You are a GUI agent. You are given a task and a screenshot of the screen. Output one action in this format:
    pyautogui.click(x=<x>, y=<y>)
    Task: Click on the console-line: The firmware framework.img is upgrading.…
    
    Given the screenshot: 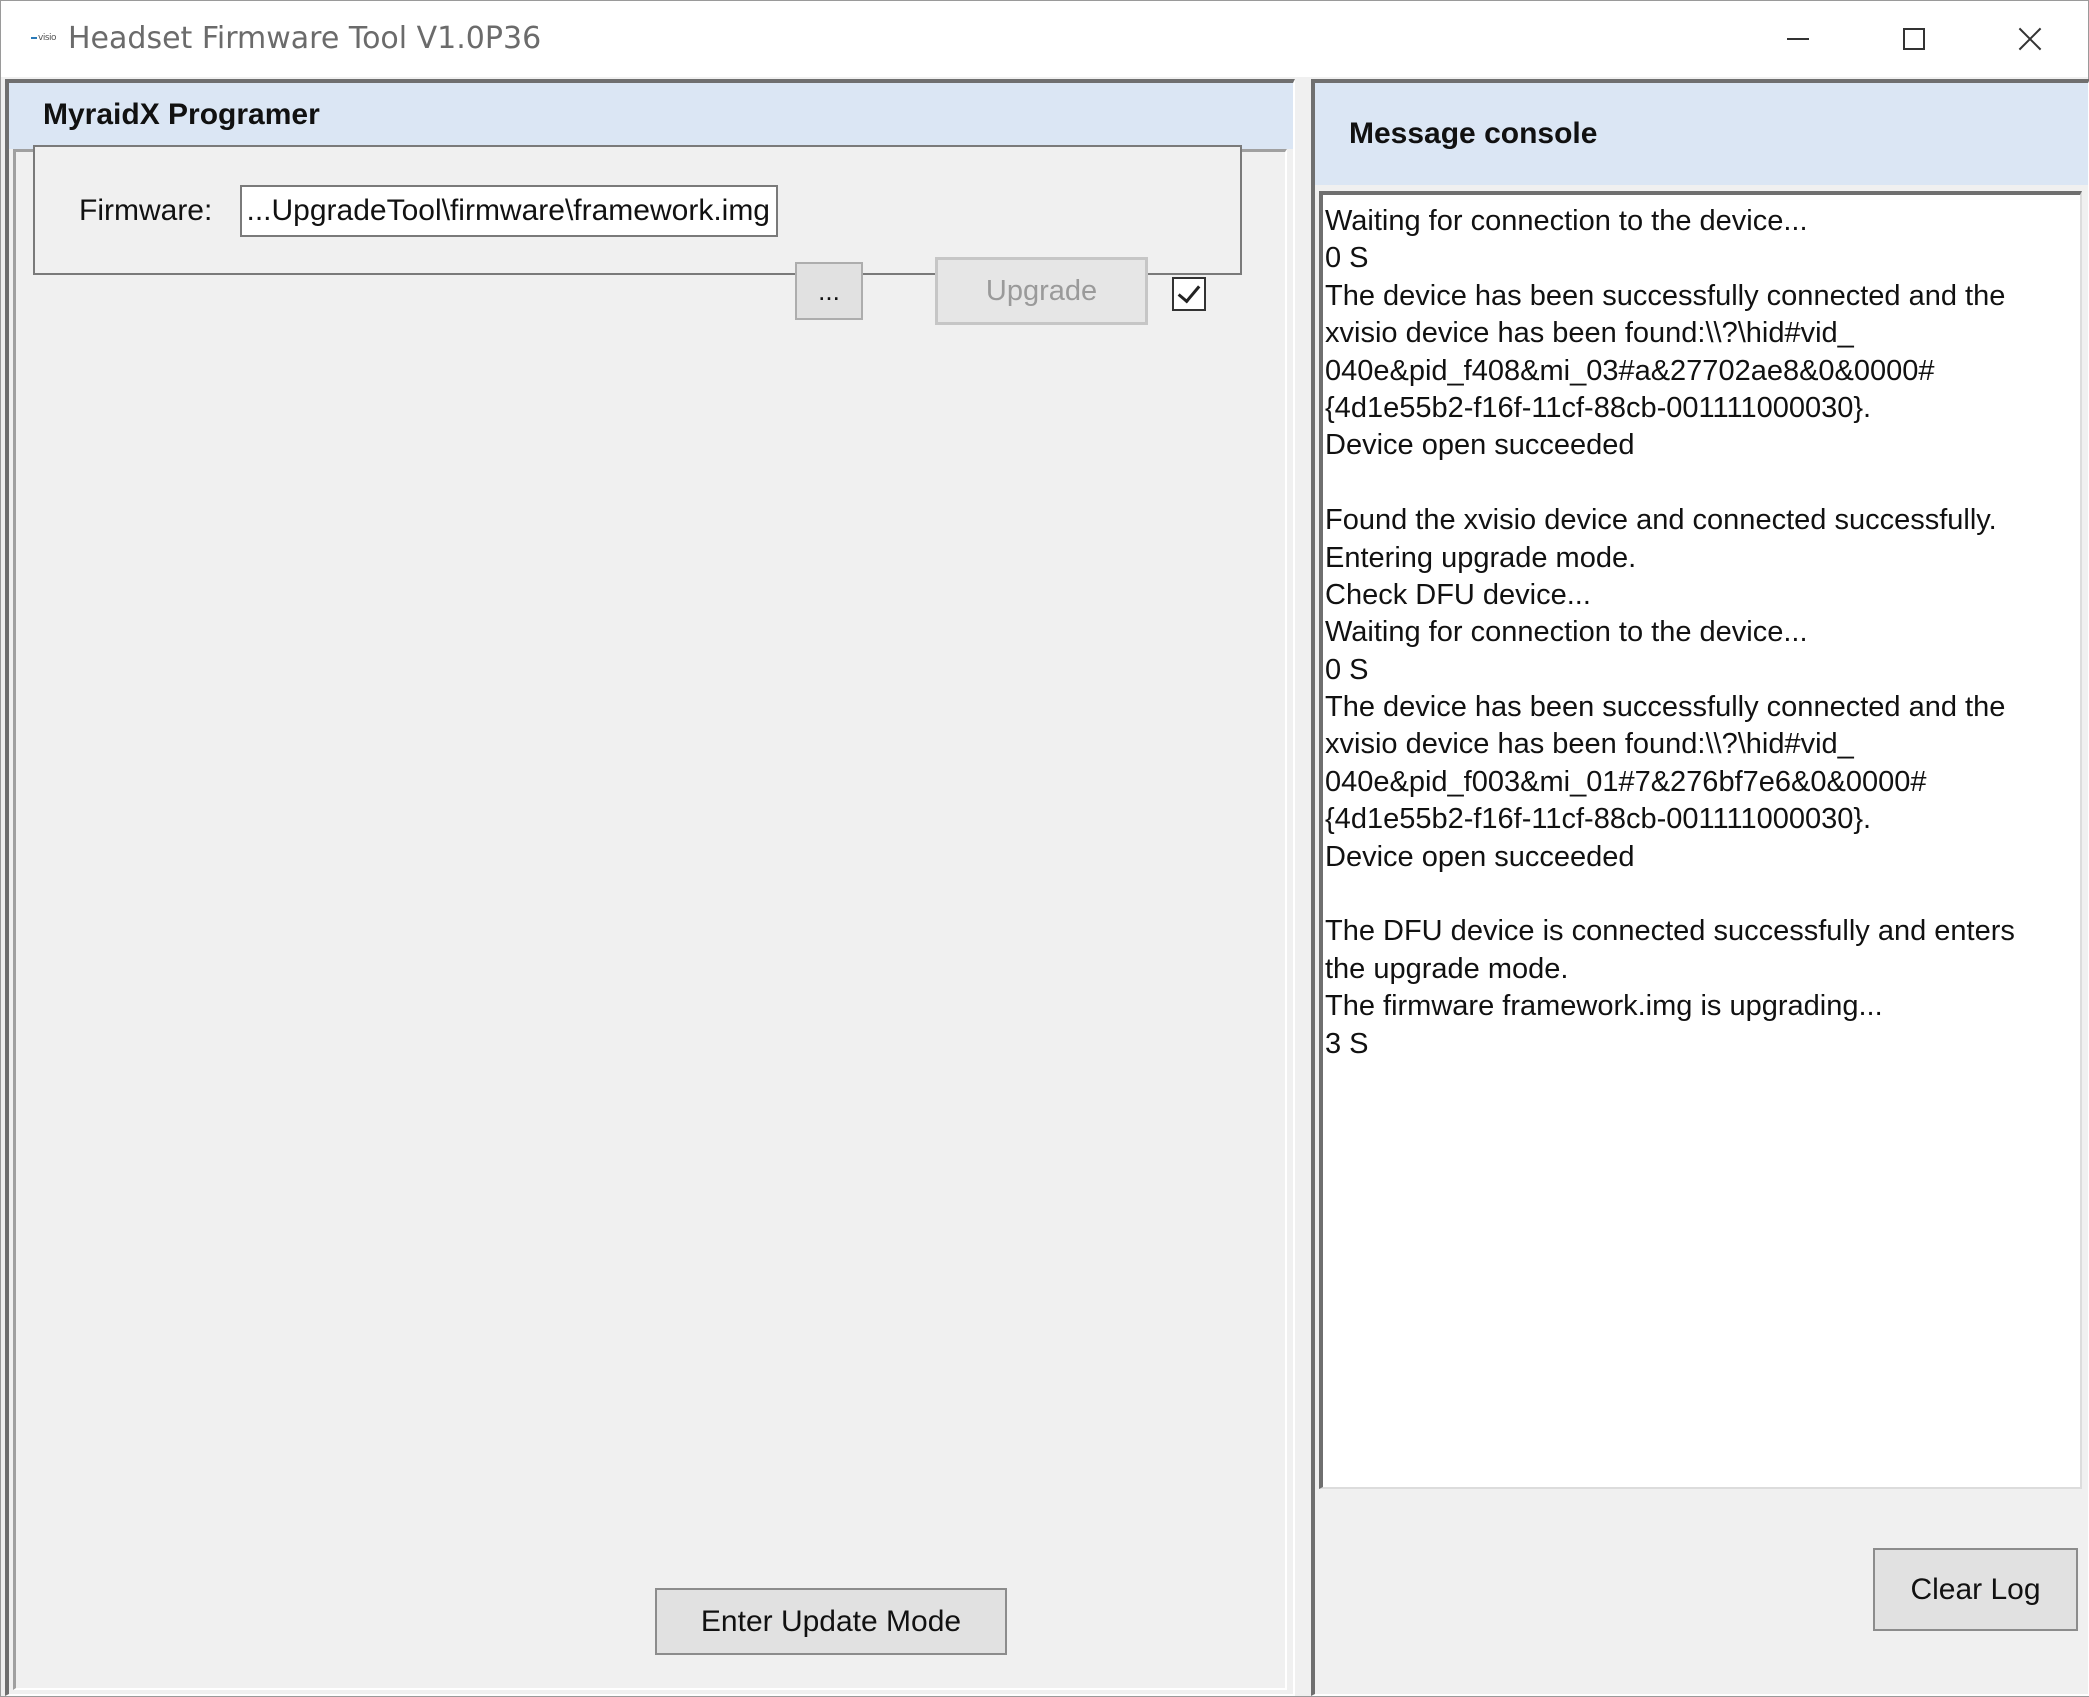 What is the action you would take?
    pyautogui.click(x=1604, y=1006)
    